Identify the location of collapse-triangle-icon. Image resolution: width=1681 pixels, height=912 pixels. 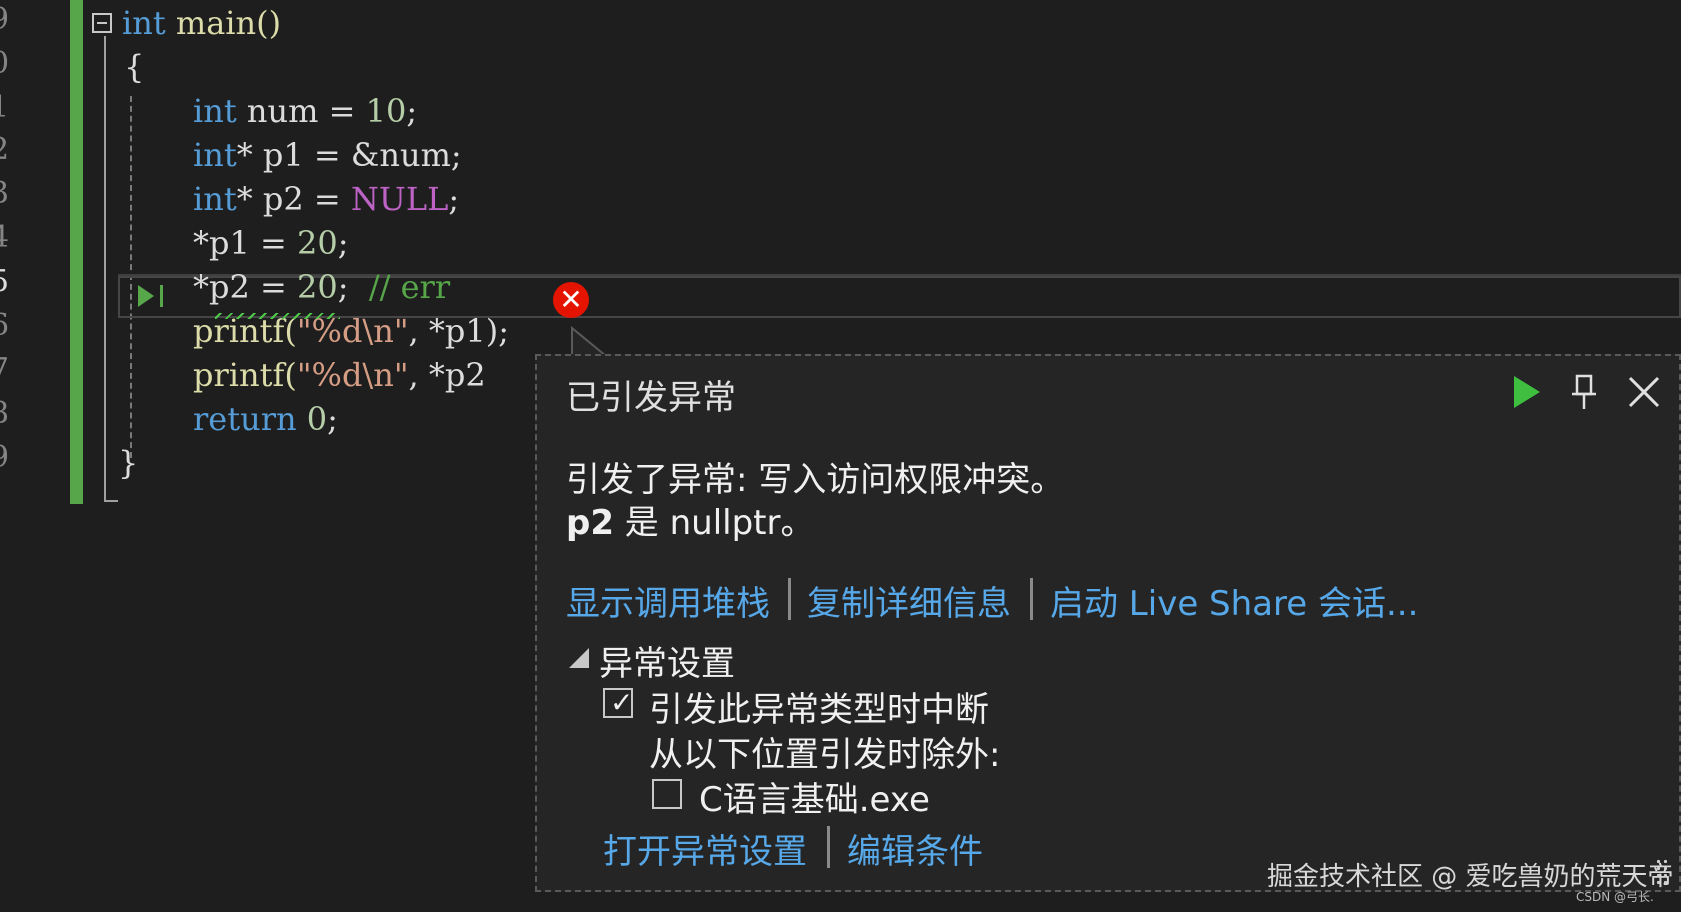
(579, 658).